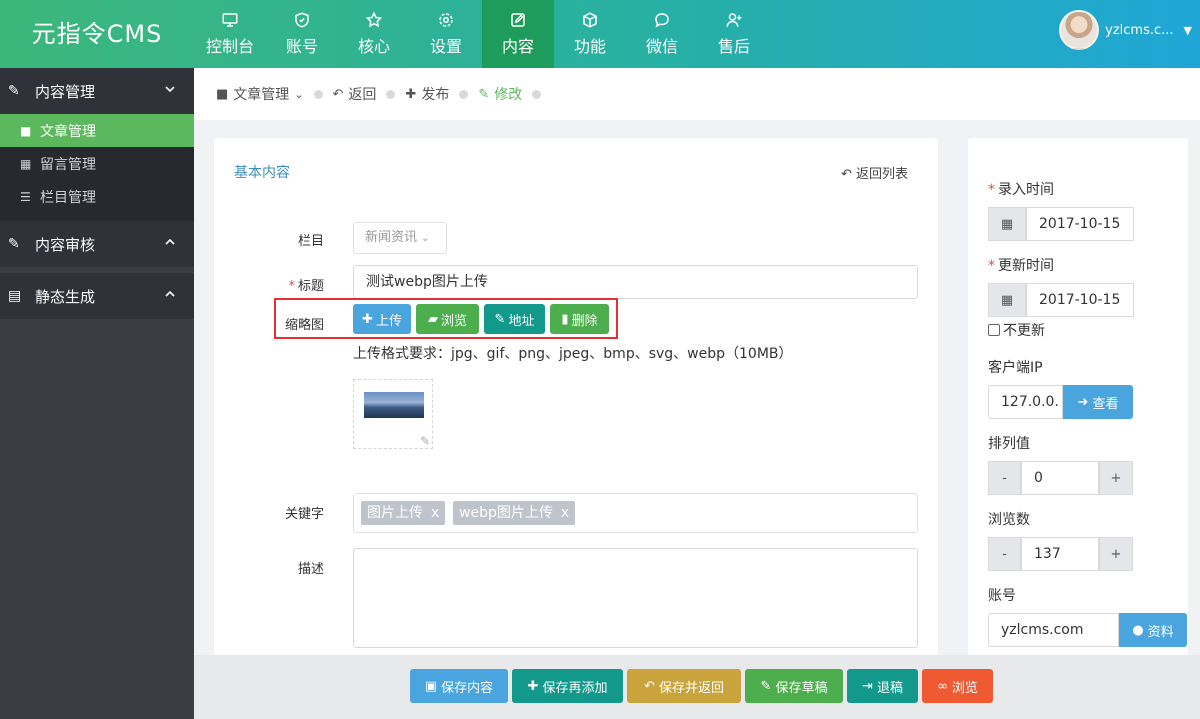 This screenshot has height=719, width=1200. Describe the element at coordinates (1079, 30) in the screenshot. I see `avatar` at that location.